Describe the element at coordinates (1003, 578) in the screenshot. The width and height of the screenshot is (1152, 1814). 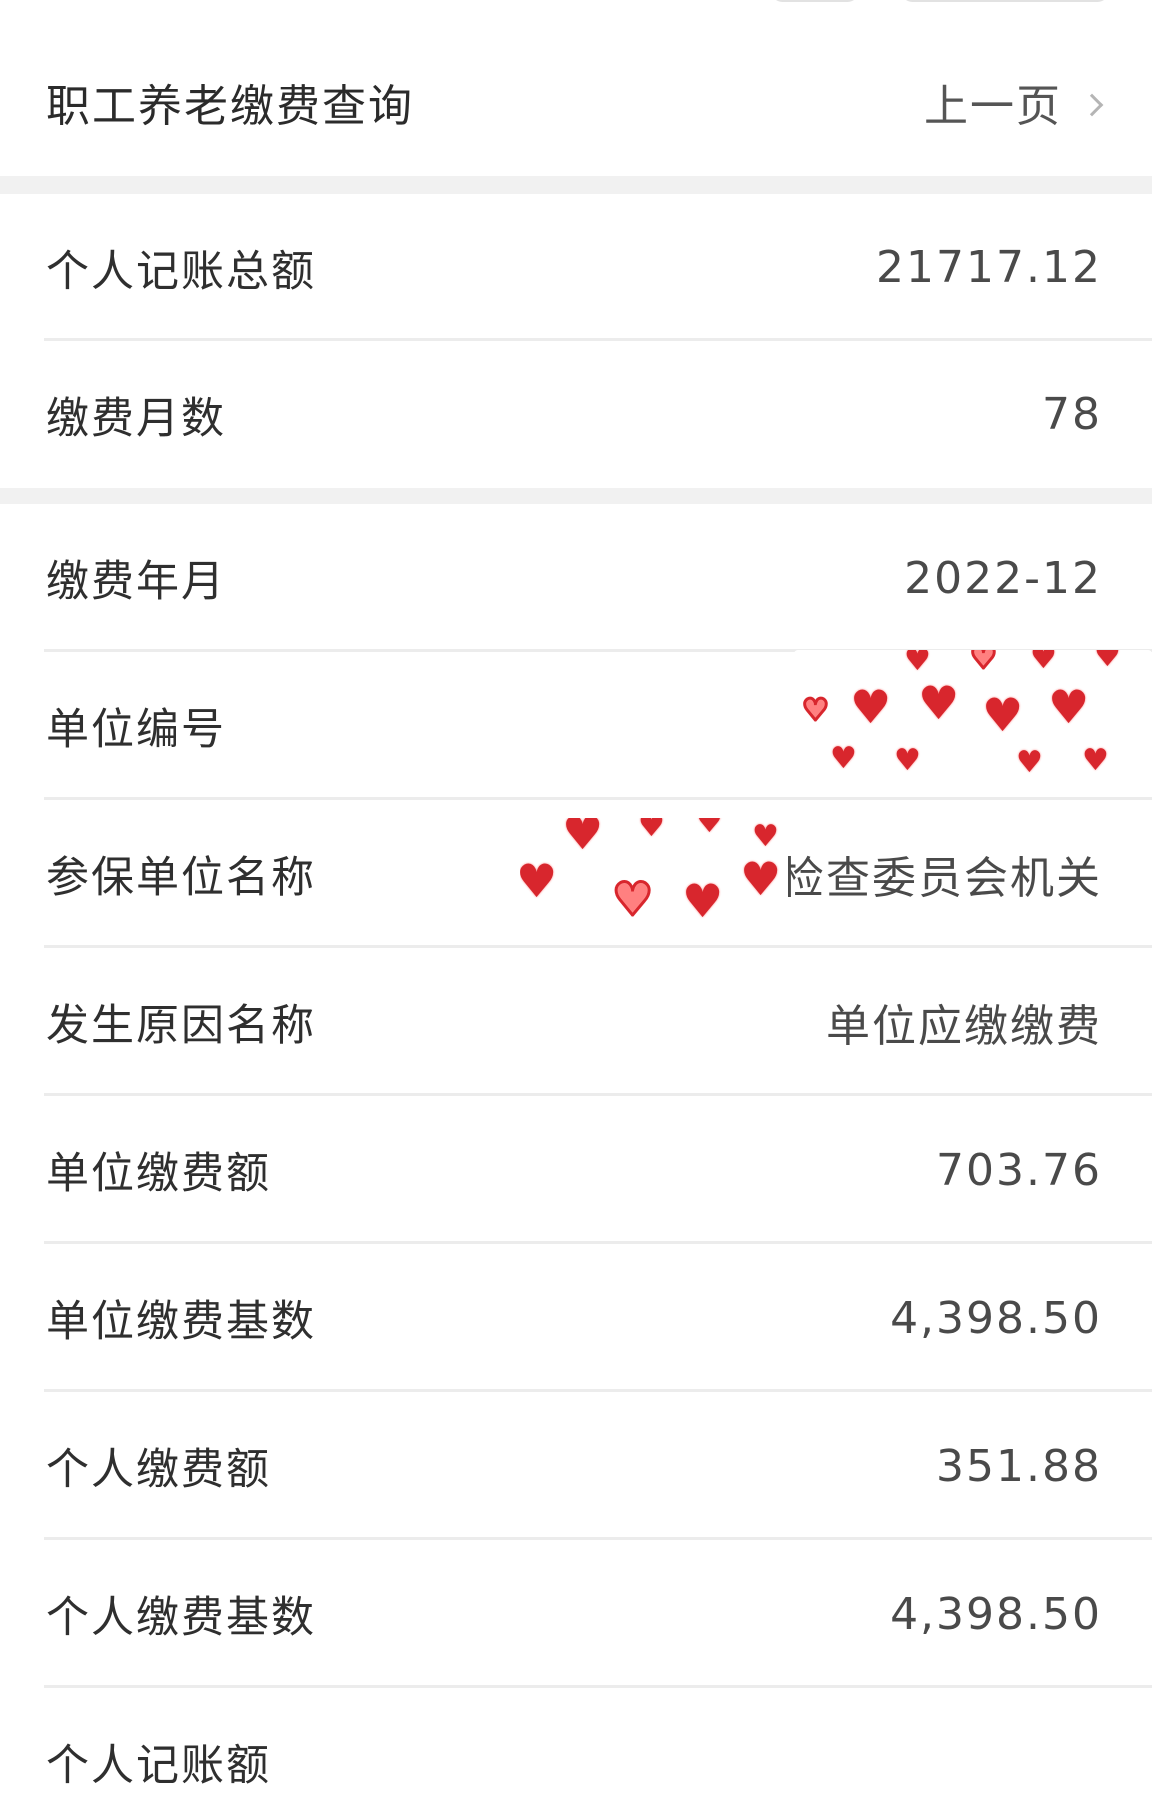
I see `row-value: 2022-12` at that location.